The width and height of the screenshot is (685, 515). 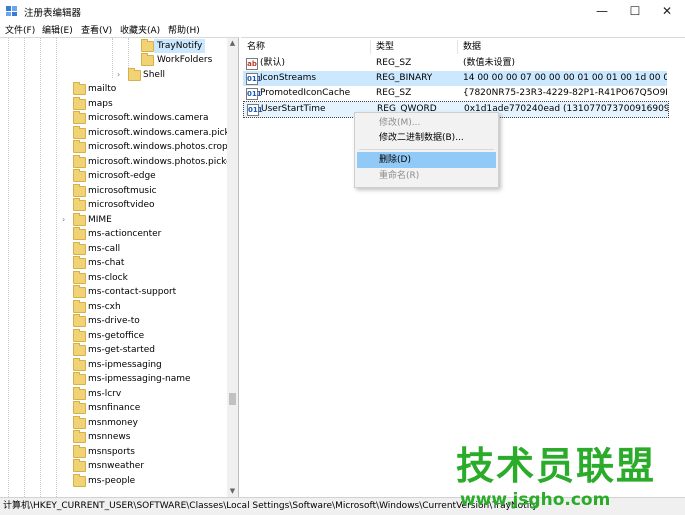 I want to click on scroll-up-icon: ▲, so click(x=232, y=43).